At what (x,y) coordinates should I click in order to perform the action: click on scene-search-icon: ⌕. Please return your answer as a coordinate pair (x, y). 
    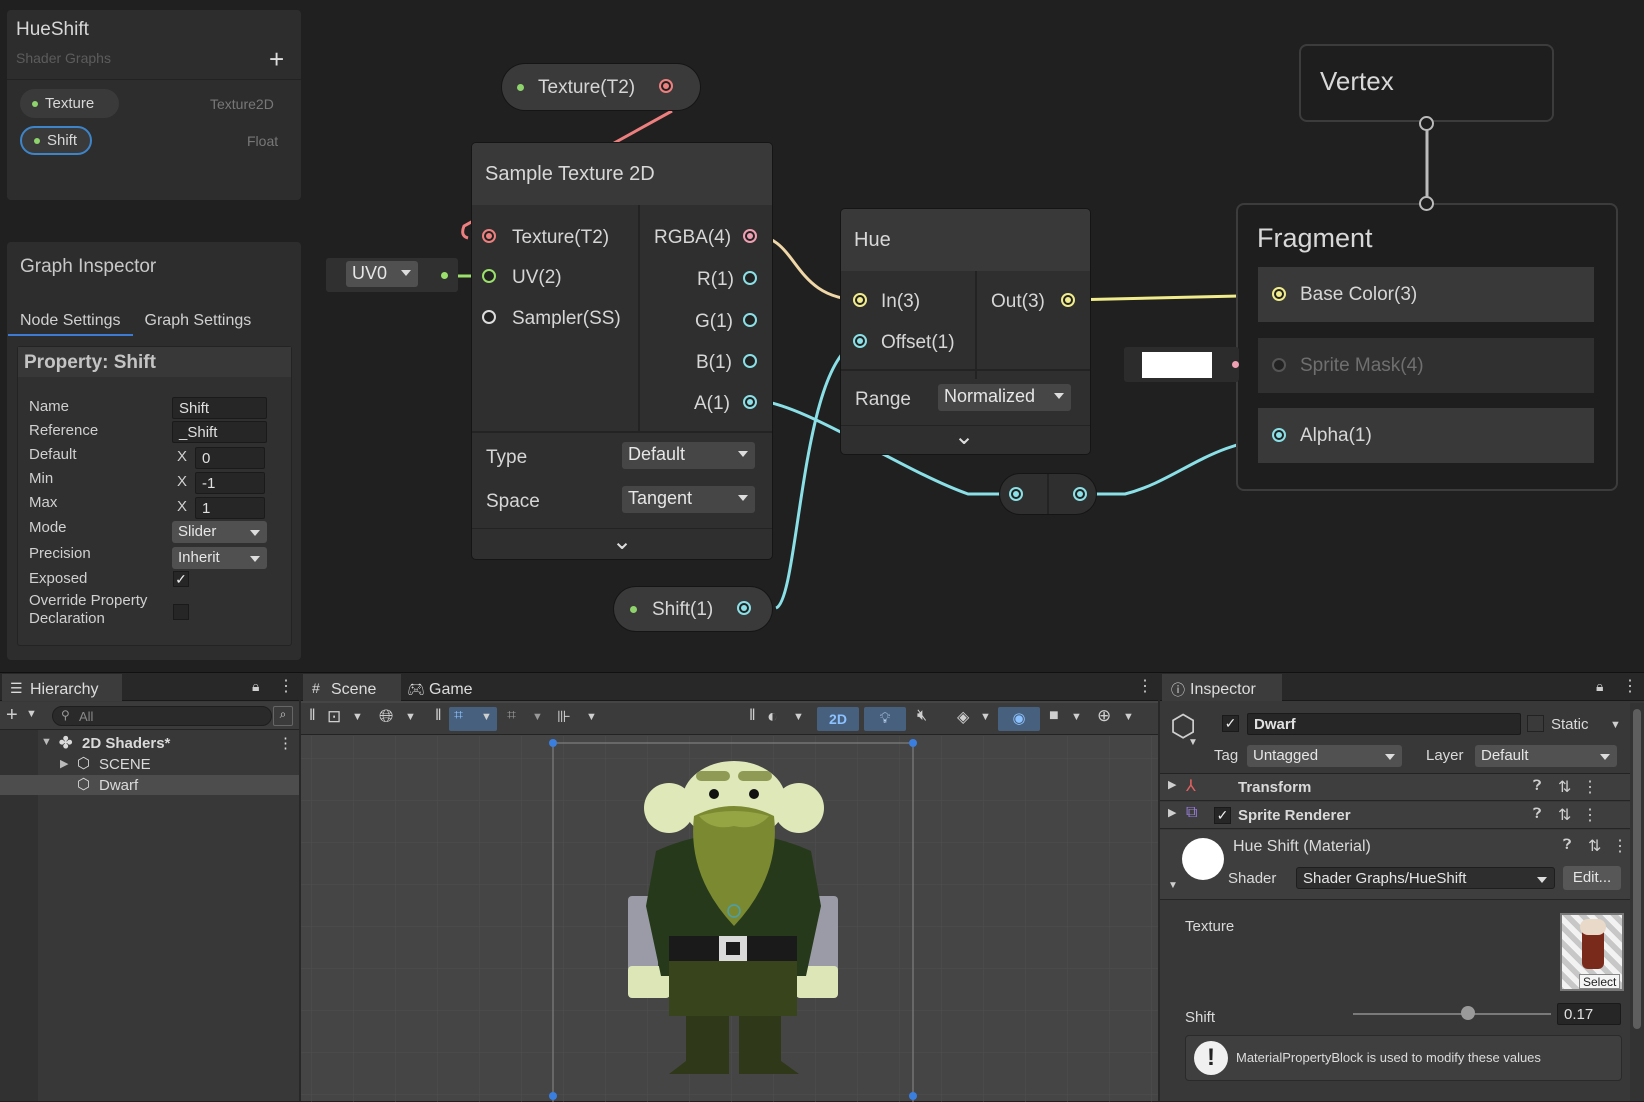
    Looking at the image, I should click on (283, 716).